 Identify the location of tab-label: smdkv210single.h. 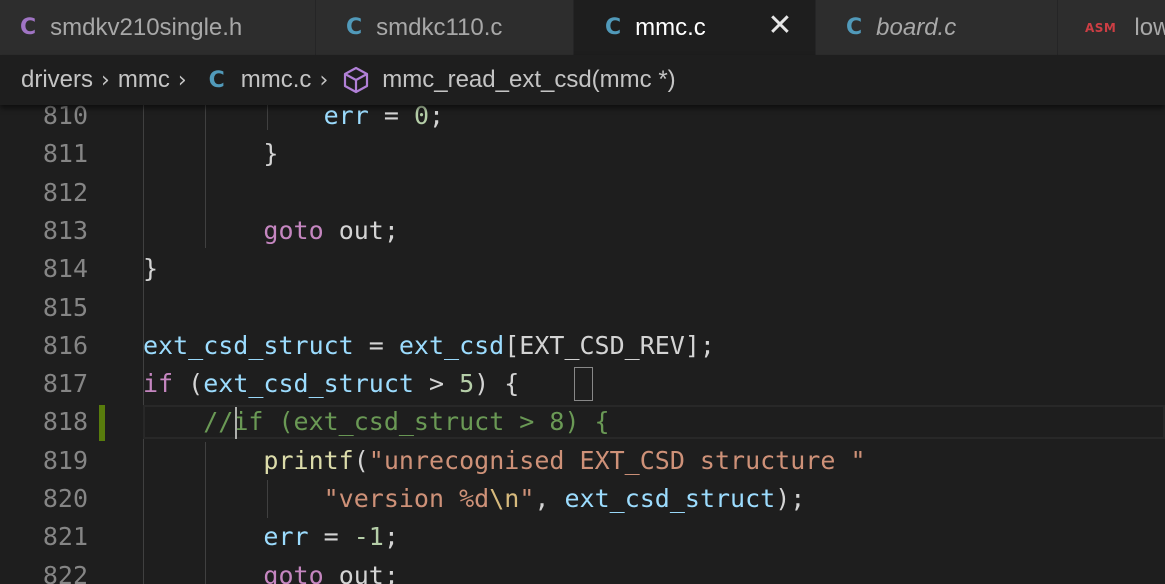
(146, 27).